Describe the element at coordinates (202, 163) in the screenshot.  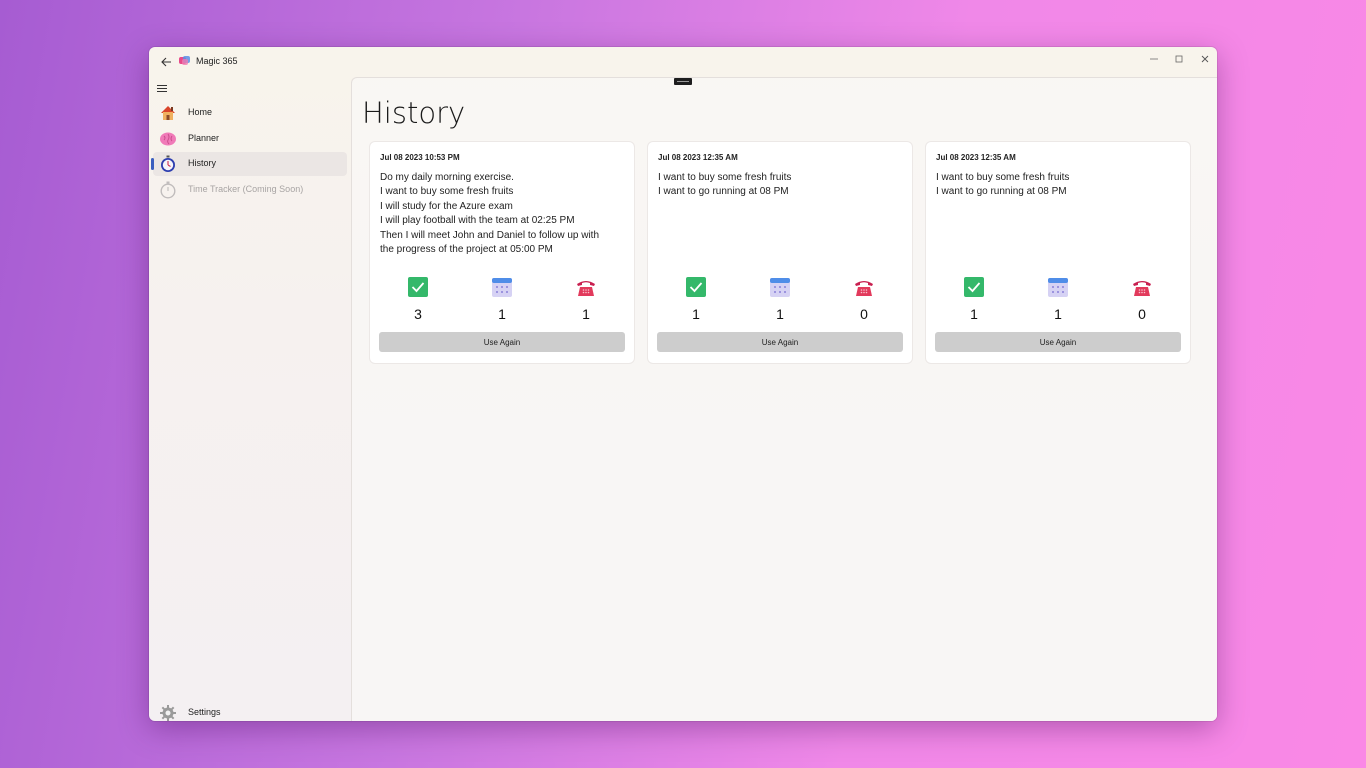
I see `sidebar-item-label: History` at that location.